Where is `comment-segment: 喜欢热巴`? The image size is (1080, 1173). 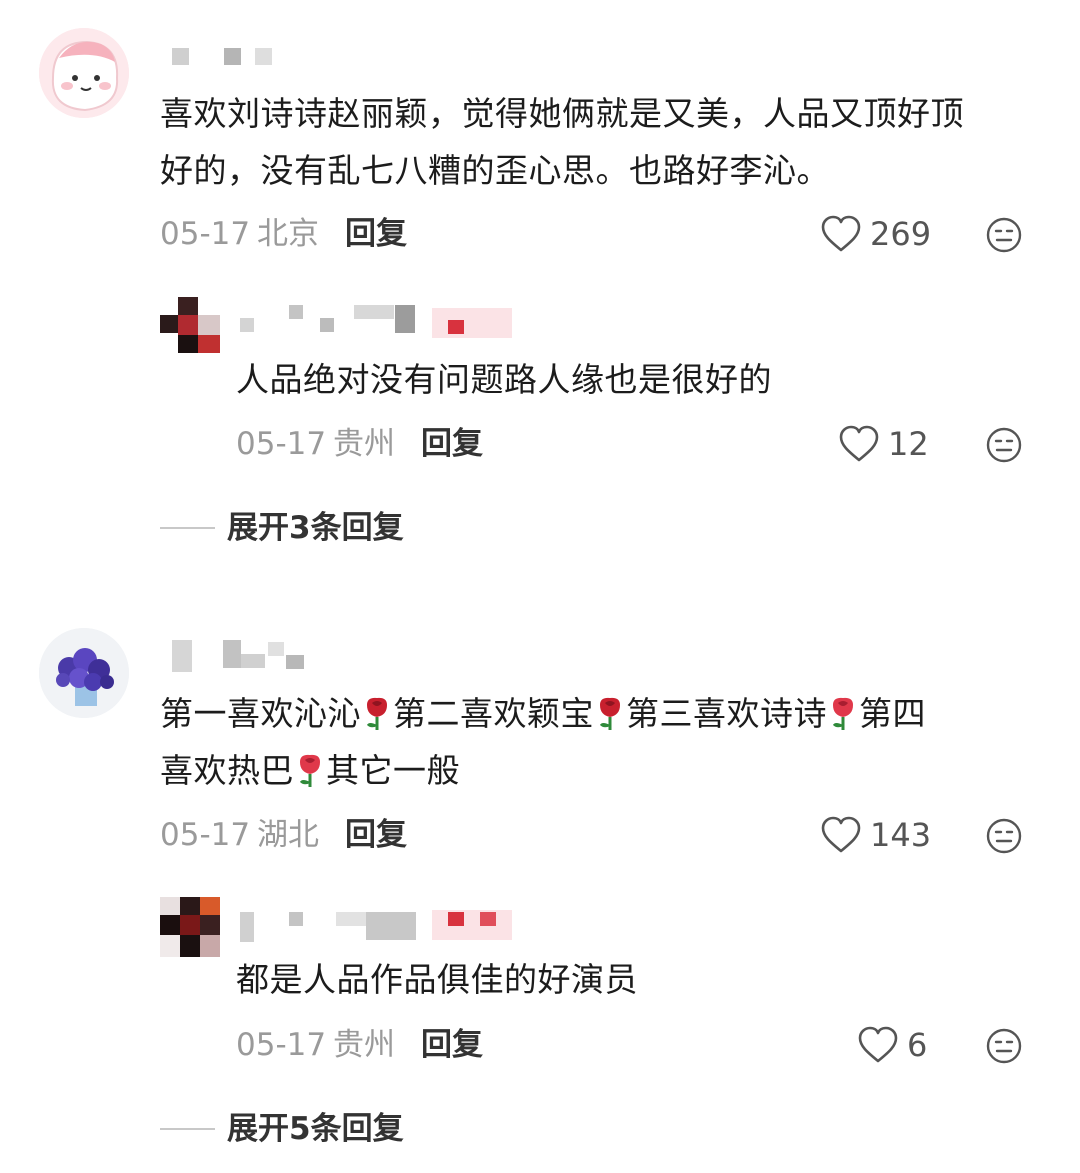 comment-segment: 喜欢热巴 is located at coordinates (227, 770).